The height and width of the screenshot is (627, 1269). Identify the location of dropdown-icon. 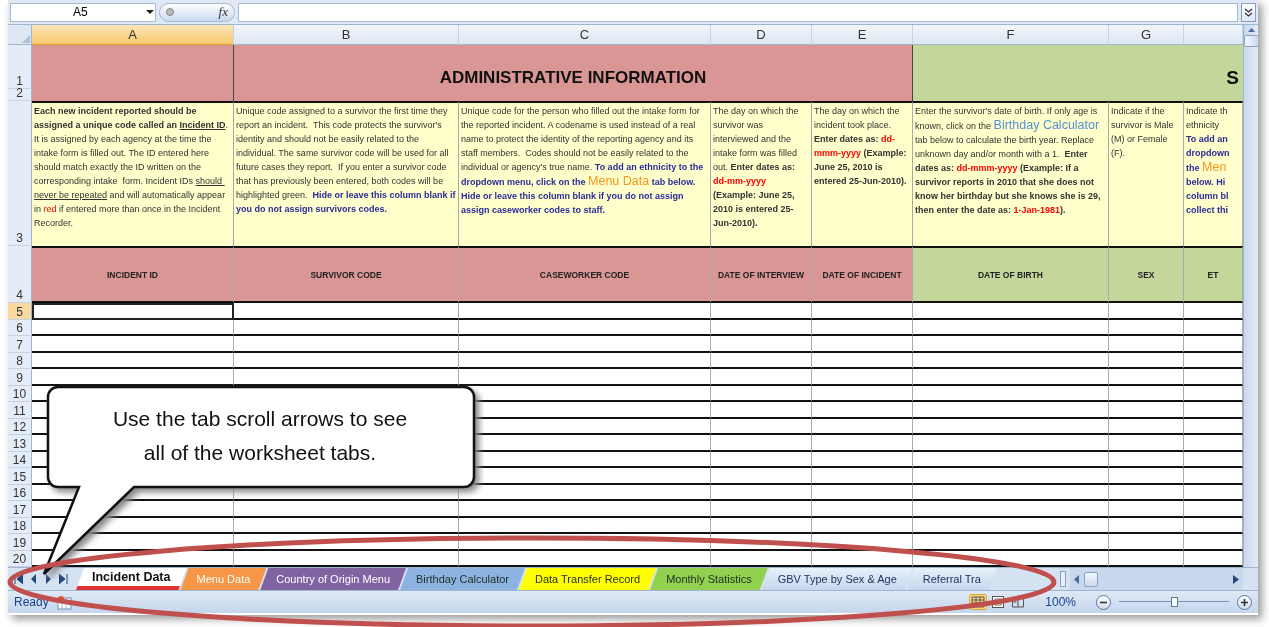
(150, 12).